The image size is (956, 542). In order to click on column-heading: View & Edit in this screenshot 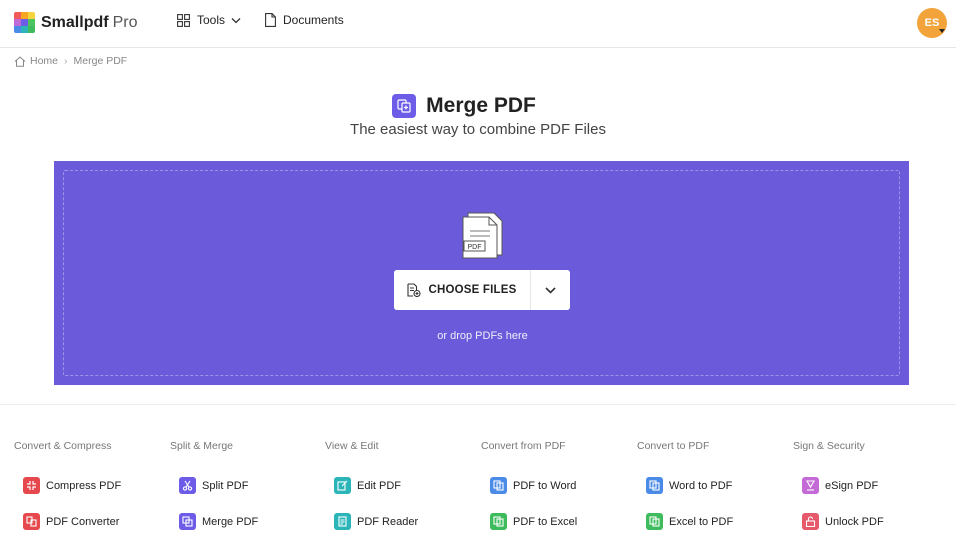, I will do `click(352, 446)`.